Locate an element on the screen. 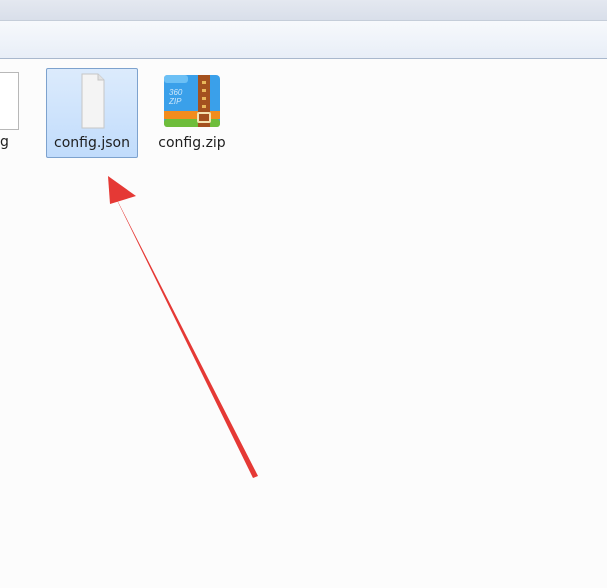  window-top-bar is located at coordinates (303, 10).